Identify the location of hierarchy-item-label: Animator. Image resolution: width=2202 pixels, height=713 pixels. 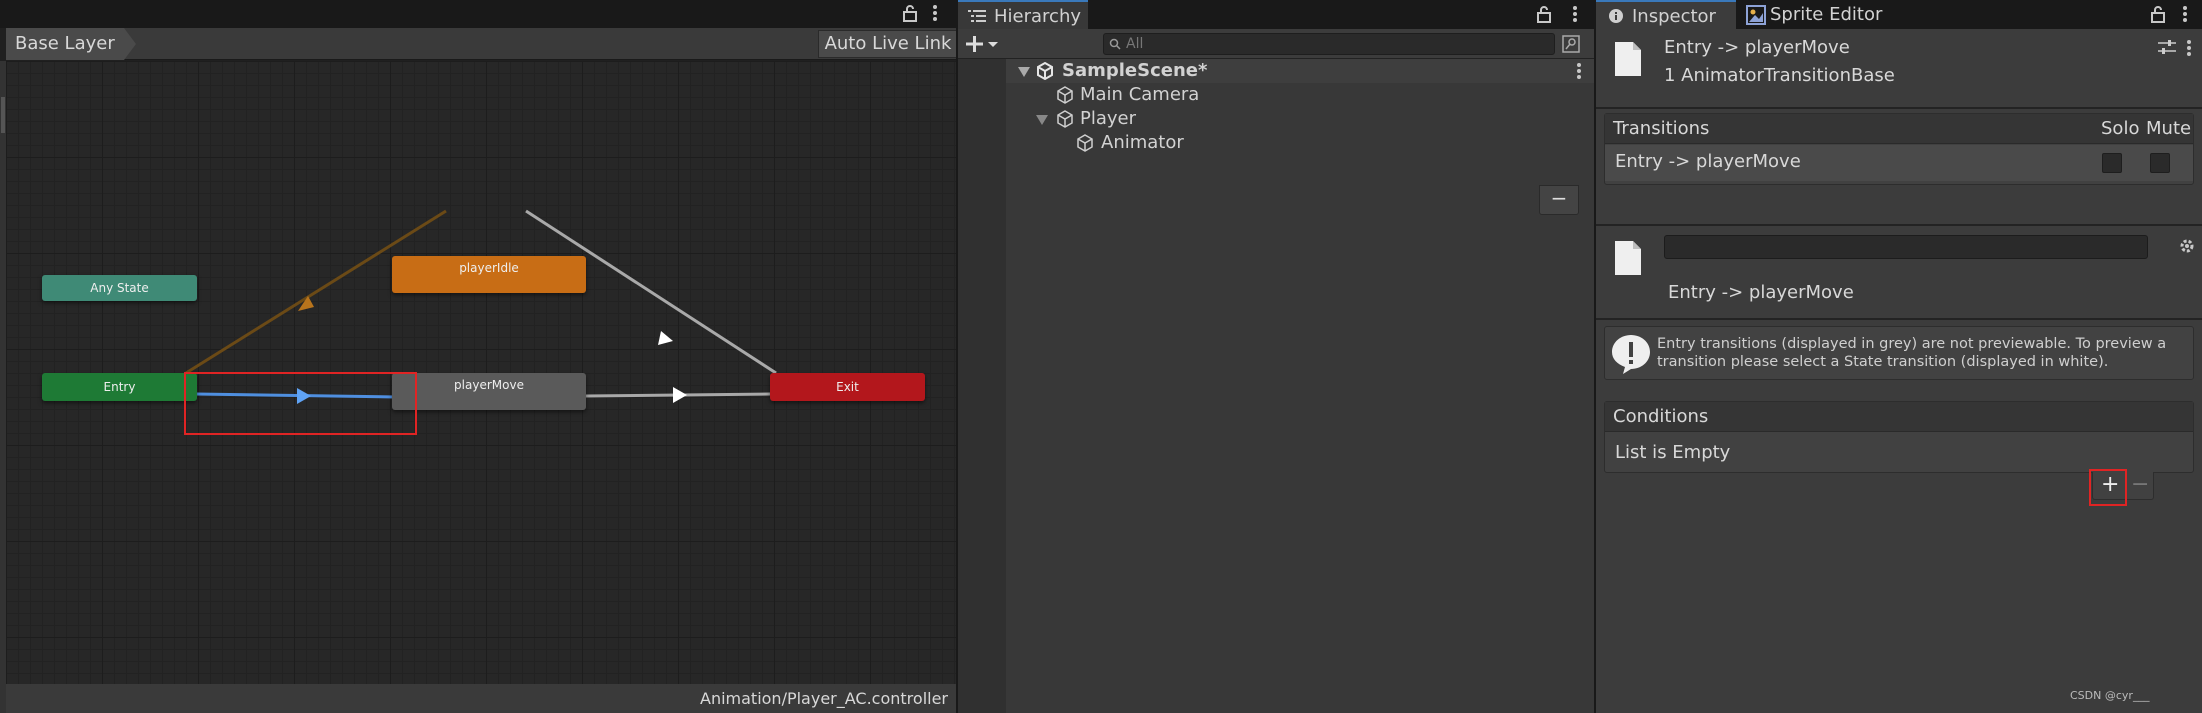
(1142, 142).